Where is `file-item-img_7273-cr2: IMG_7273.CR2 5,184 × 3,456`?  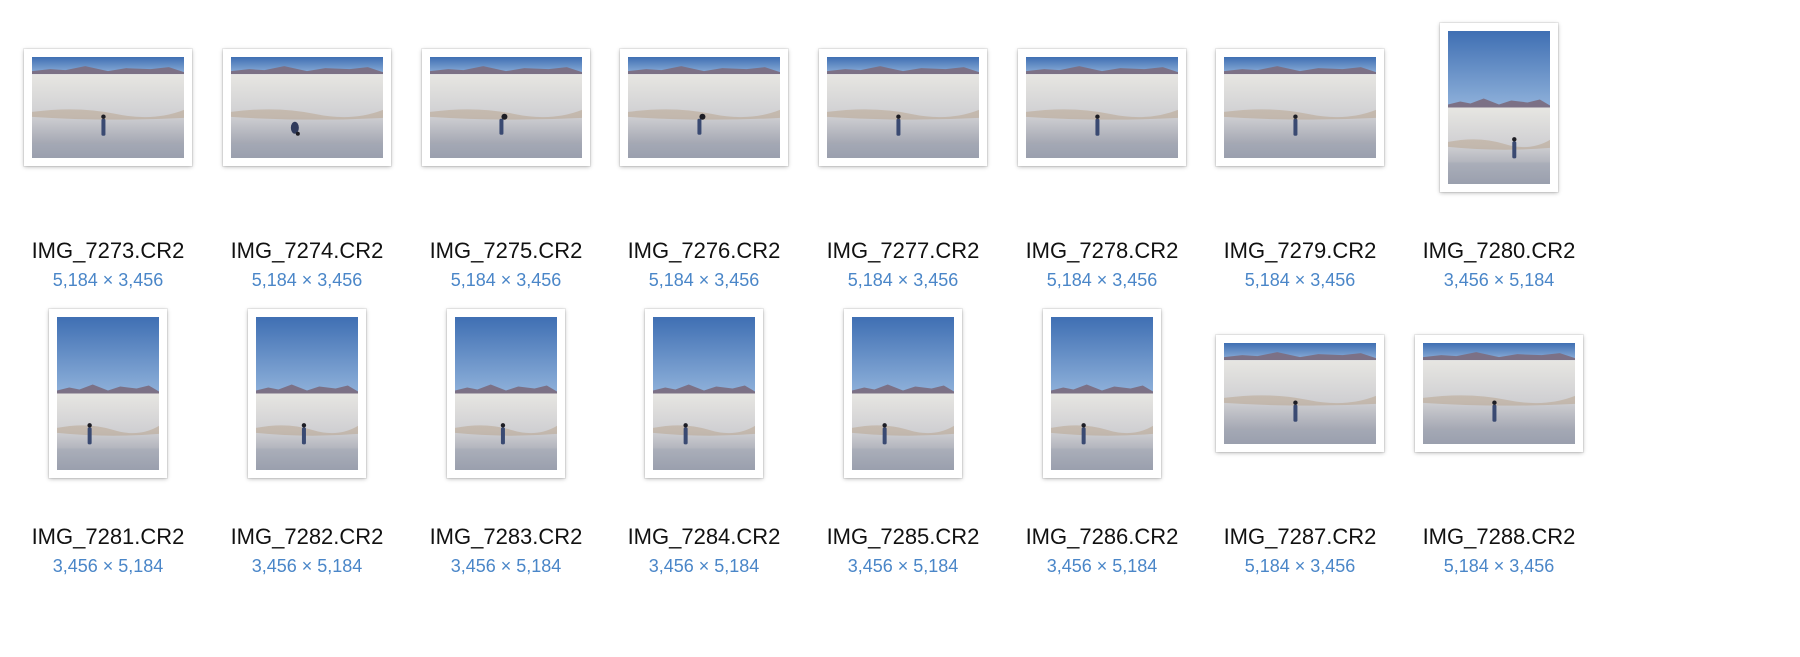 file-item-img_7273-cr2: IMG_7273.CR2 5,184 × 3,456 is located at coordinates (109, 147).